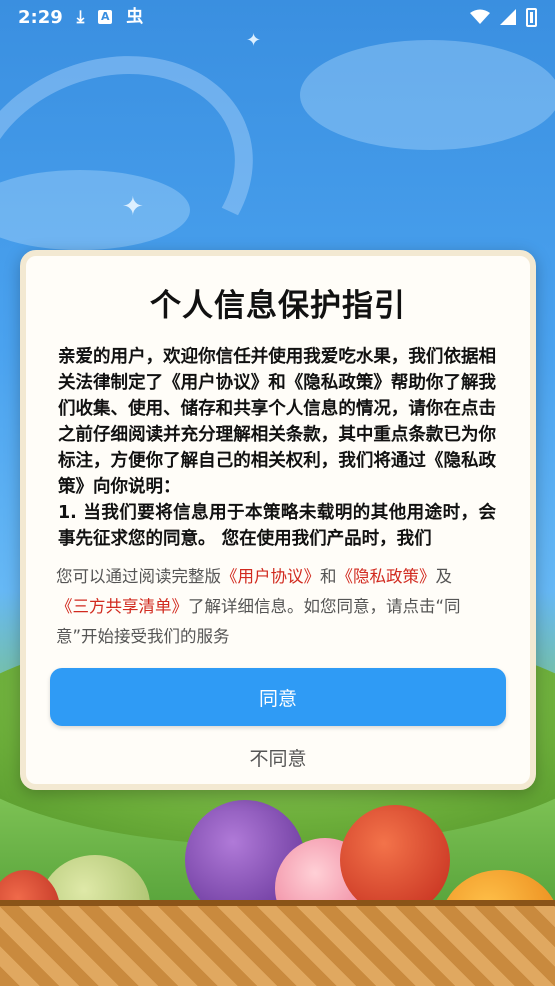 This screenshot has width=555, height=986. Describe the element at coordinates (395, 860) in the screenshot. I see `apple-decoration` at that location.